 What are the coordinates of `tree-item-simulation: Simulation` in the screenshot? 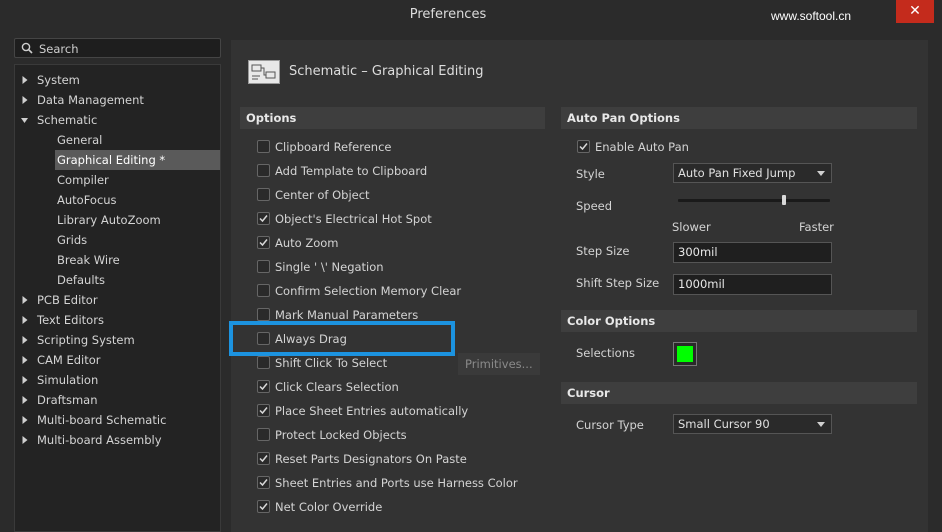 It's located at (60, 380).